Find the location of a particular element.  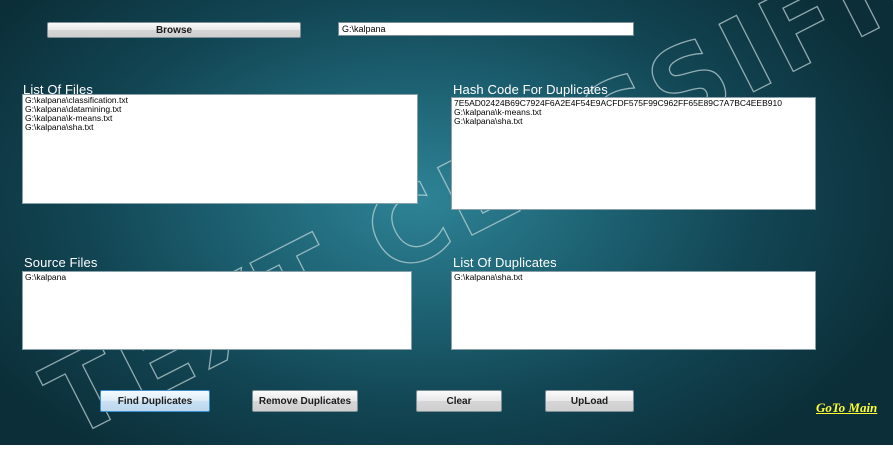

upload-button: UpLoad is located at coordinates (589, 401).